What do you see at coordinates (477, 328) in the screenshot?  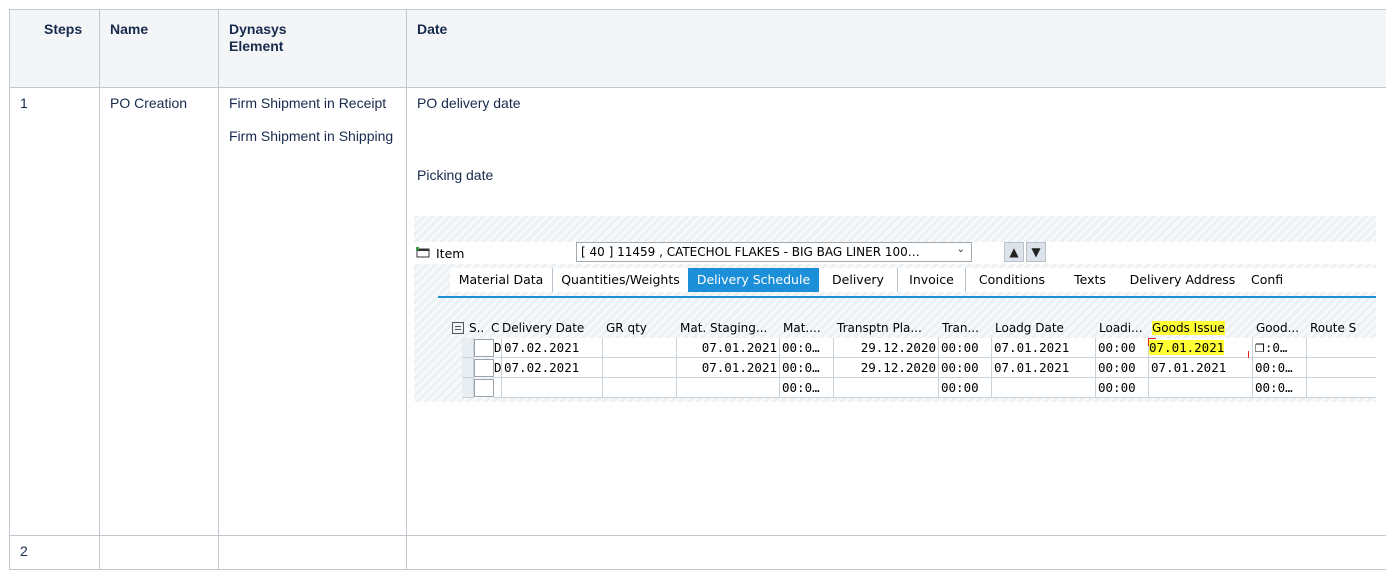 I see `col-header: S..` at bounding box center [477, 328].